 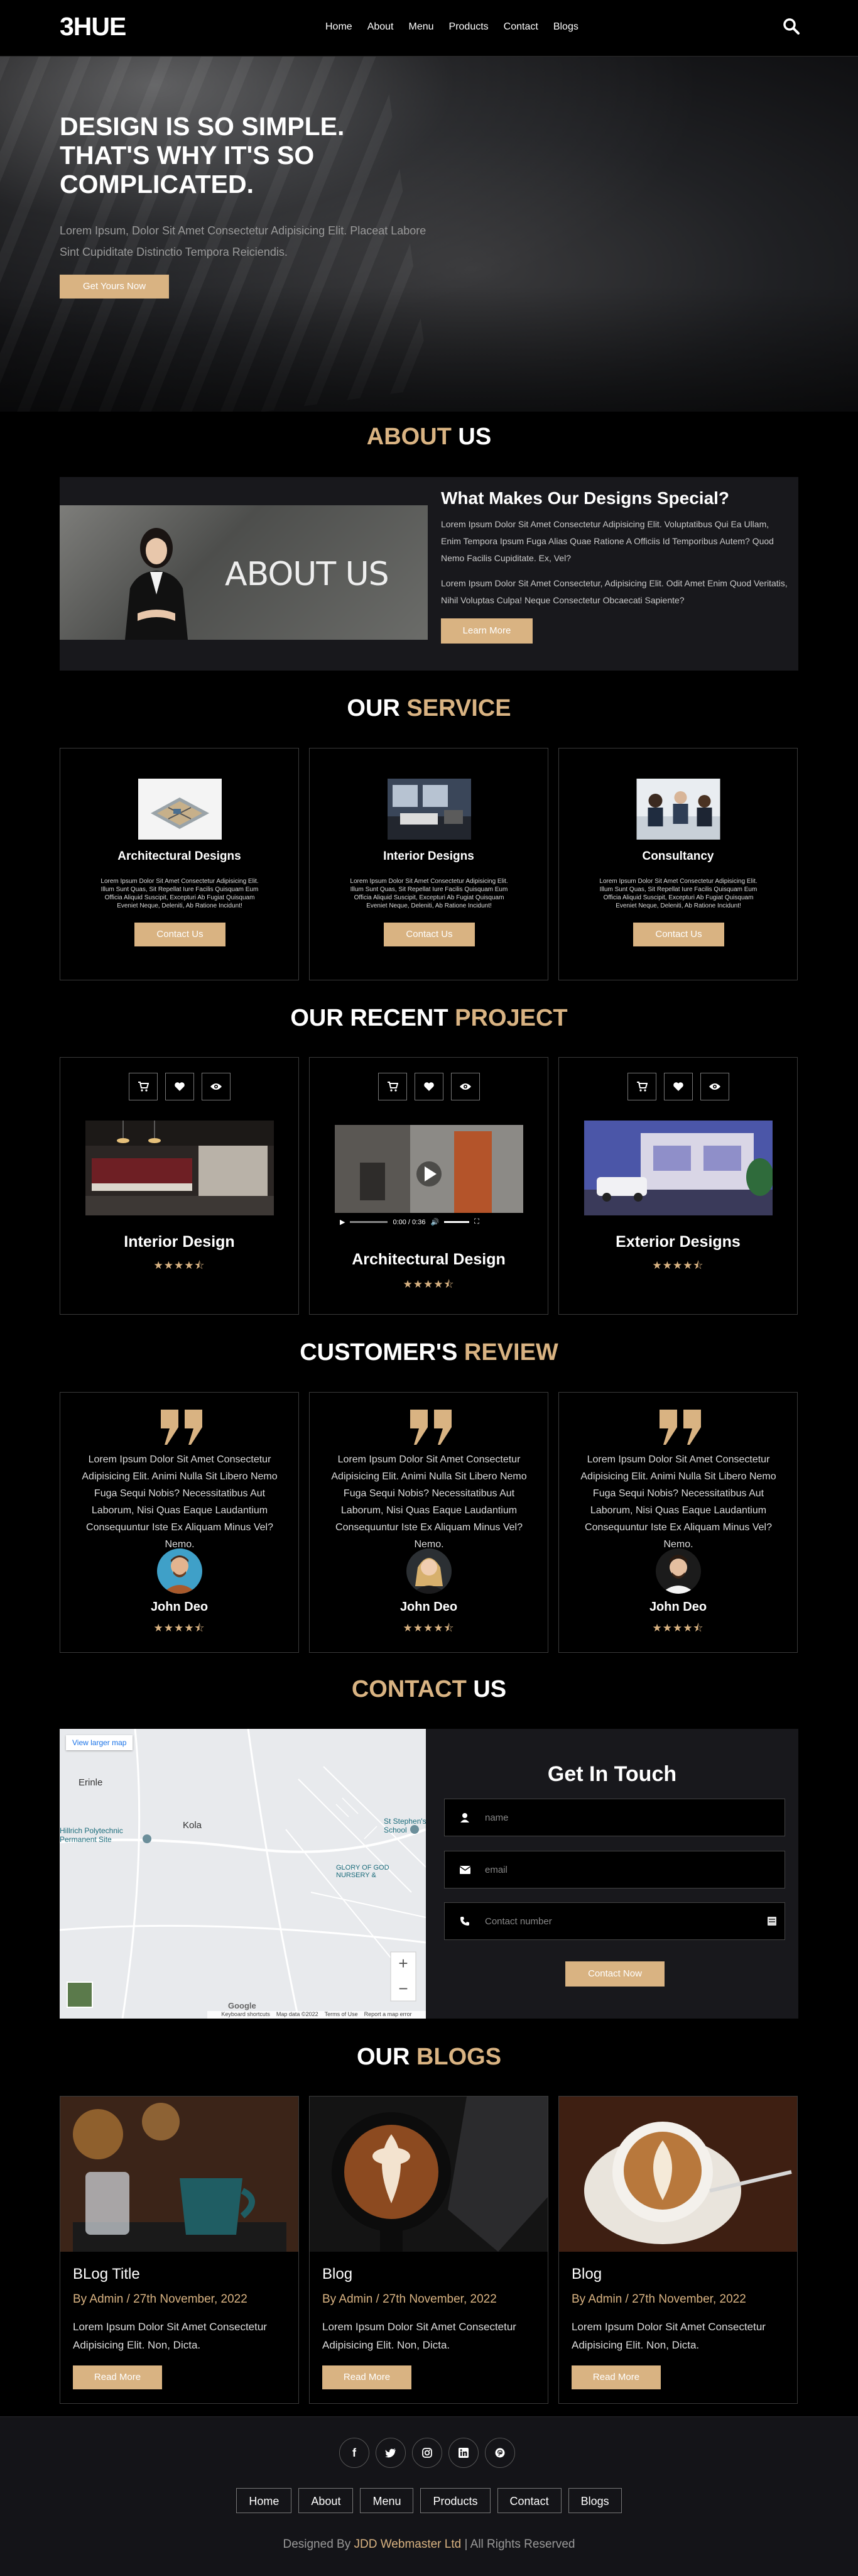 What do you see at coordinates (465, 1817) in the screenshot?
I see `user-icon` at bounding box center [465, 1817].